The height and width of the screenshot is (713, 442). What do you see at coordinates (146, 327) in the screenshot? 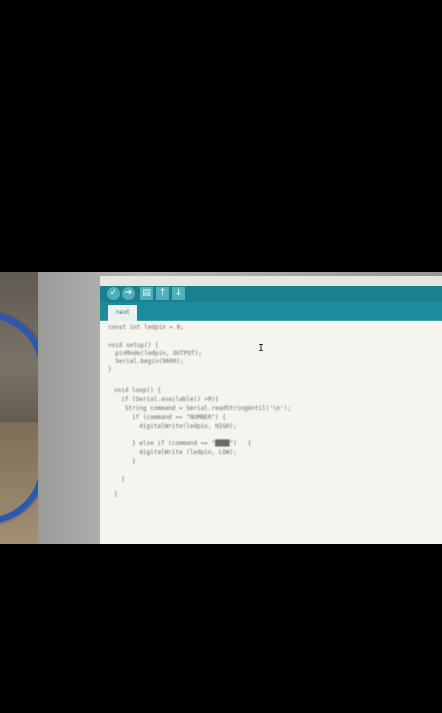
I see `code-line-1: const int ledpin = 8;` at bounding box center [146, 327].